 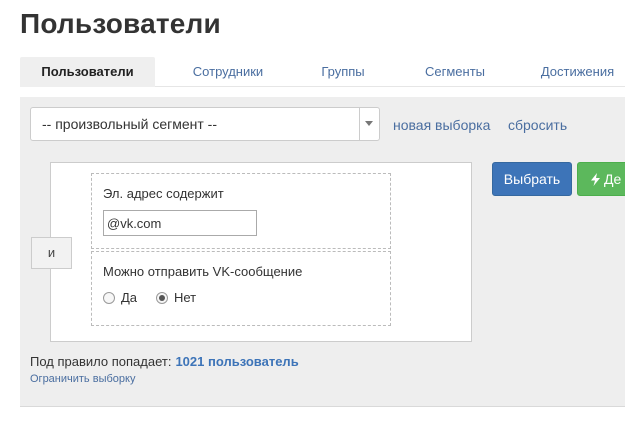 What do you see at coordinates (120, 23) in the screenshot?
I see `page-title: Пользователи` at bounding box center [120, 23].